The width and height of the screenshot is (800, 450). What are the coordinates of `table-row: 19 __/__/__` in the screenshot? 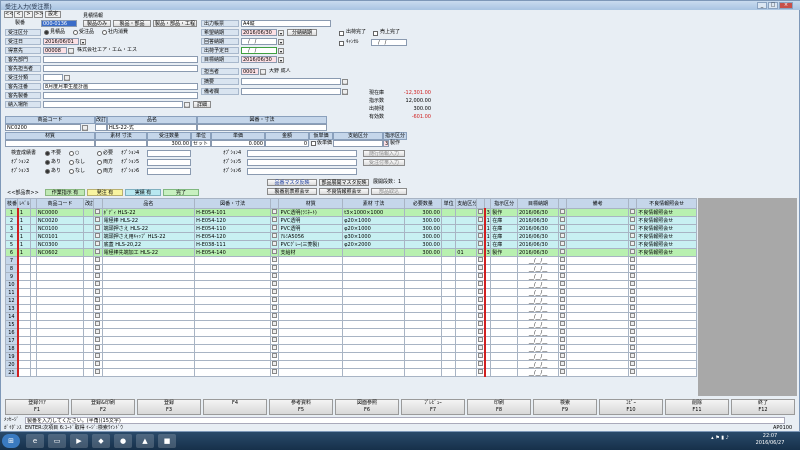 It's located at (350, 356).